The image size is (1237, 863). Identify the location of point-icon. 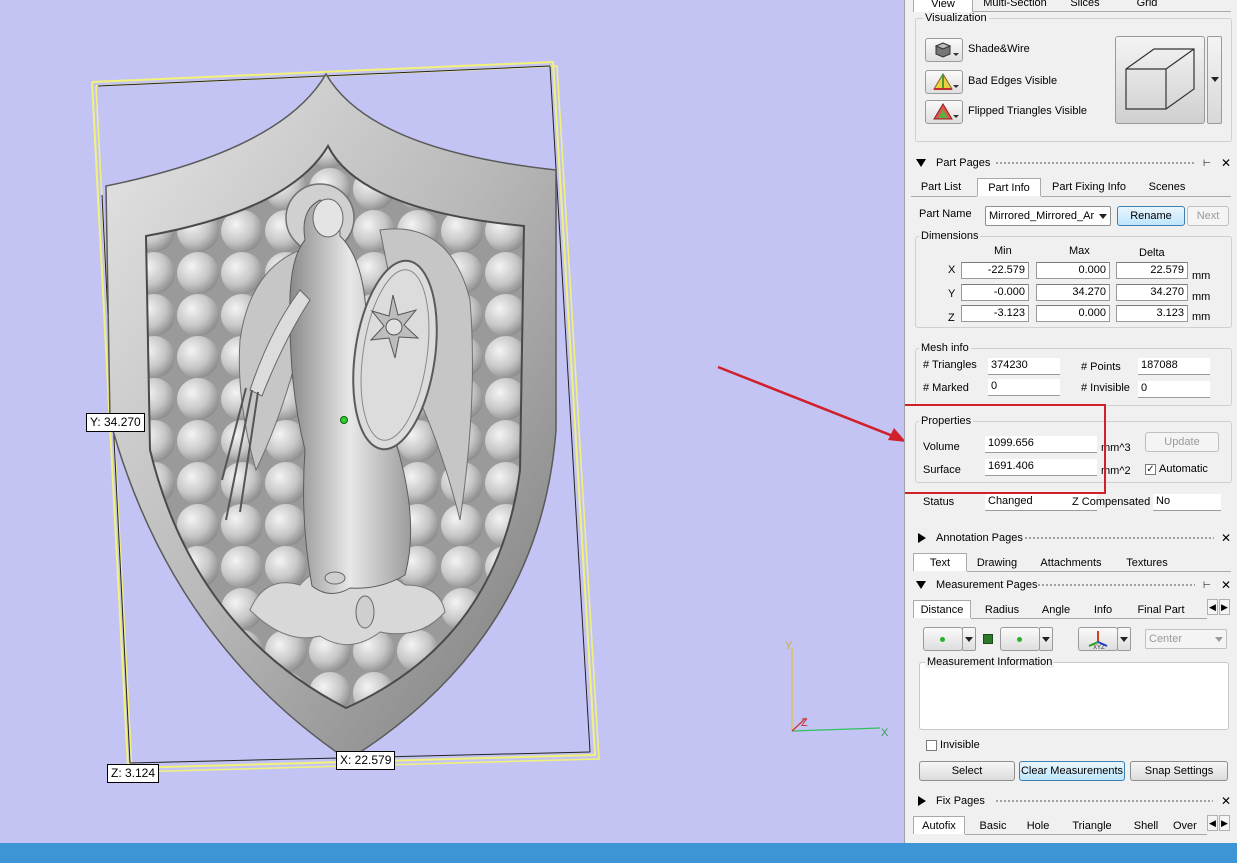
(942, 639).